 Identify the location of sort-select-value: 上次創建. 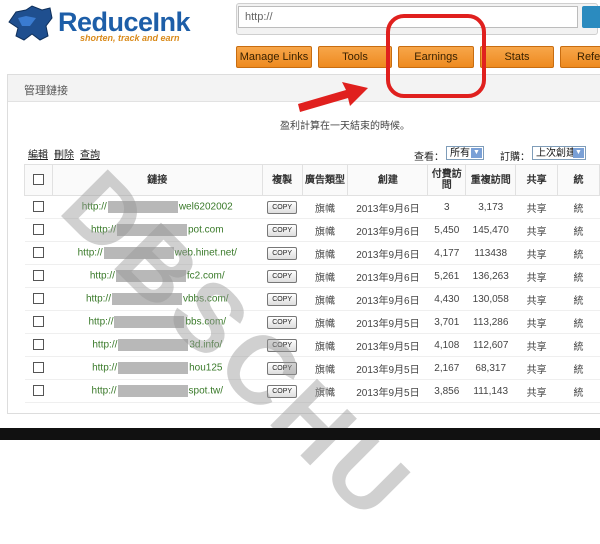
(556, 153).